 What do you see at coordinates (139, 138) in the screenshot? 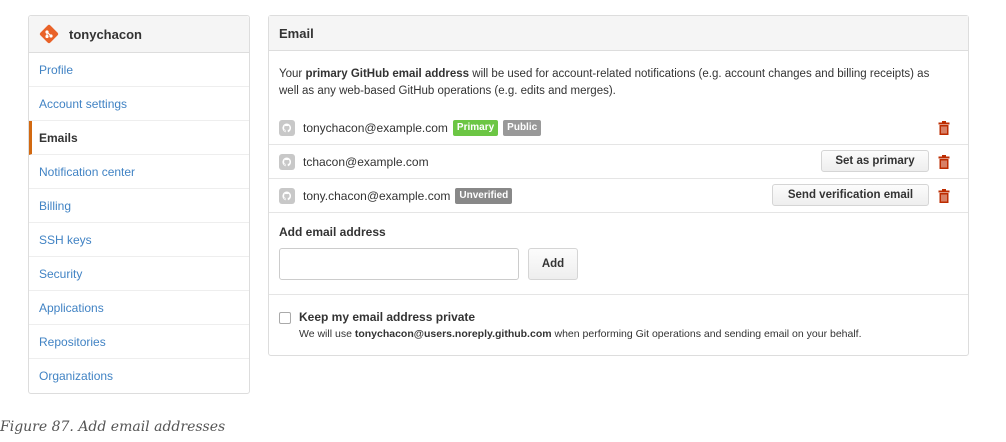
I see `sidebar-item-emails: Emails` at bounding box center [139, 138].